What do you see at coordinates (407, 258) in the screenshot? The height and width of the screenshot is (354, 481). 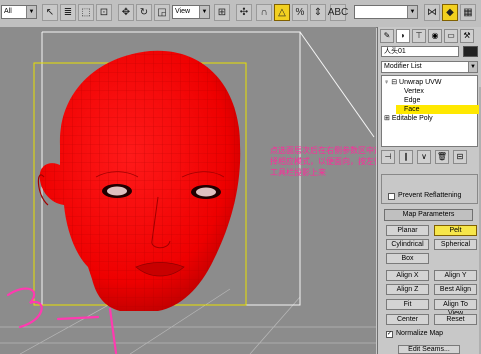 I see `box-button: Box` at bounding box center [407, 258].